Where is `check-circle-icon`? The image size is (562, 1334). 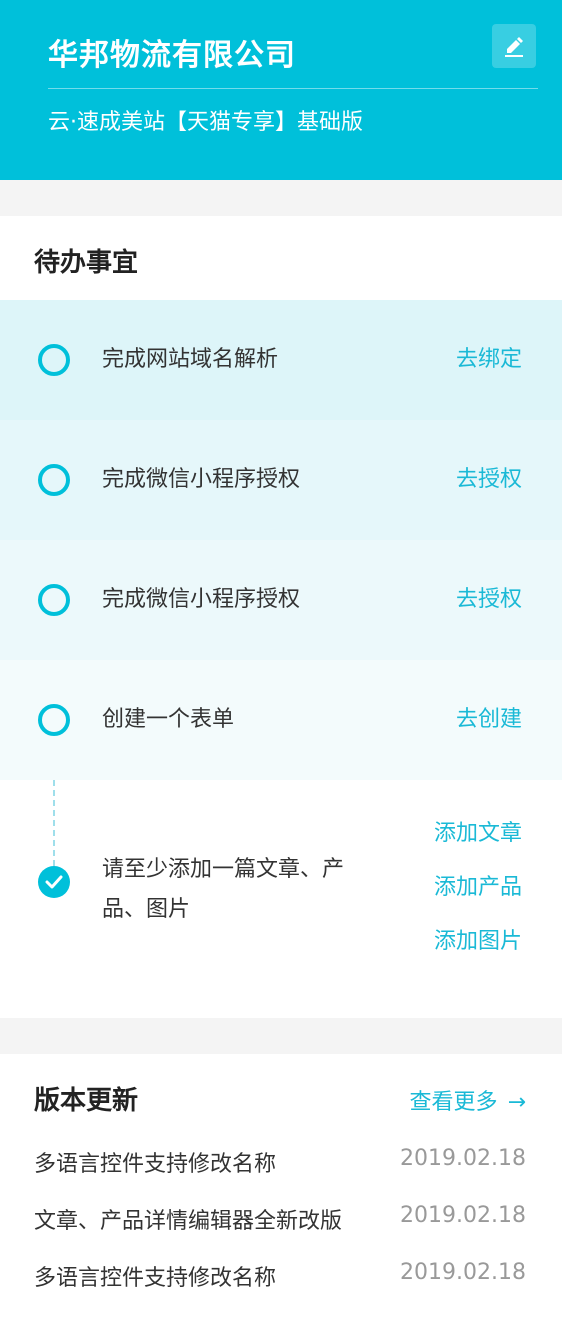
check-circle-icon is located at coordinates (54, 882).